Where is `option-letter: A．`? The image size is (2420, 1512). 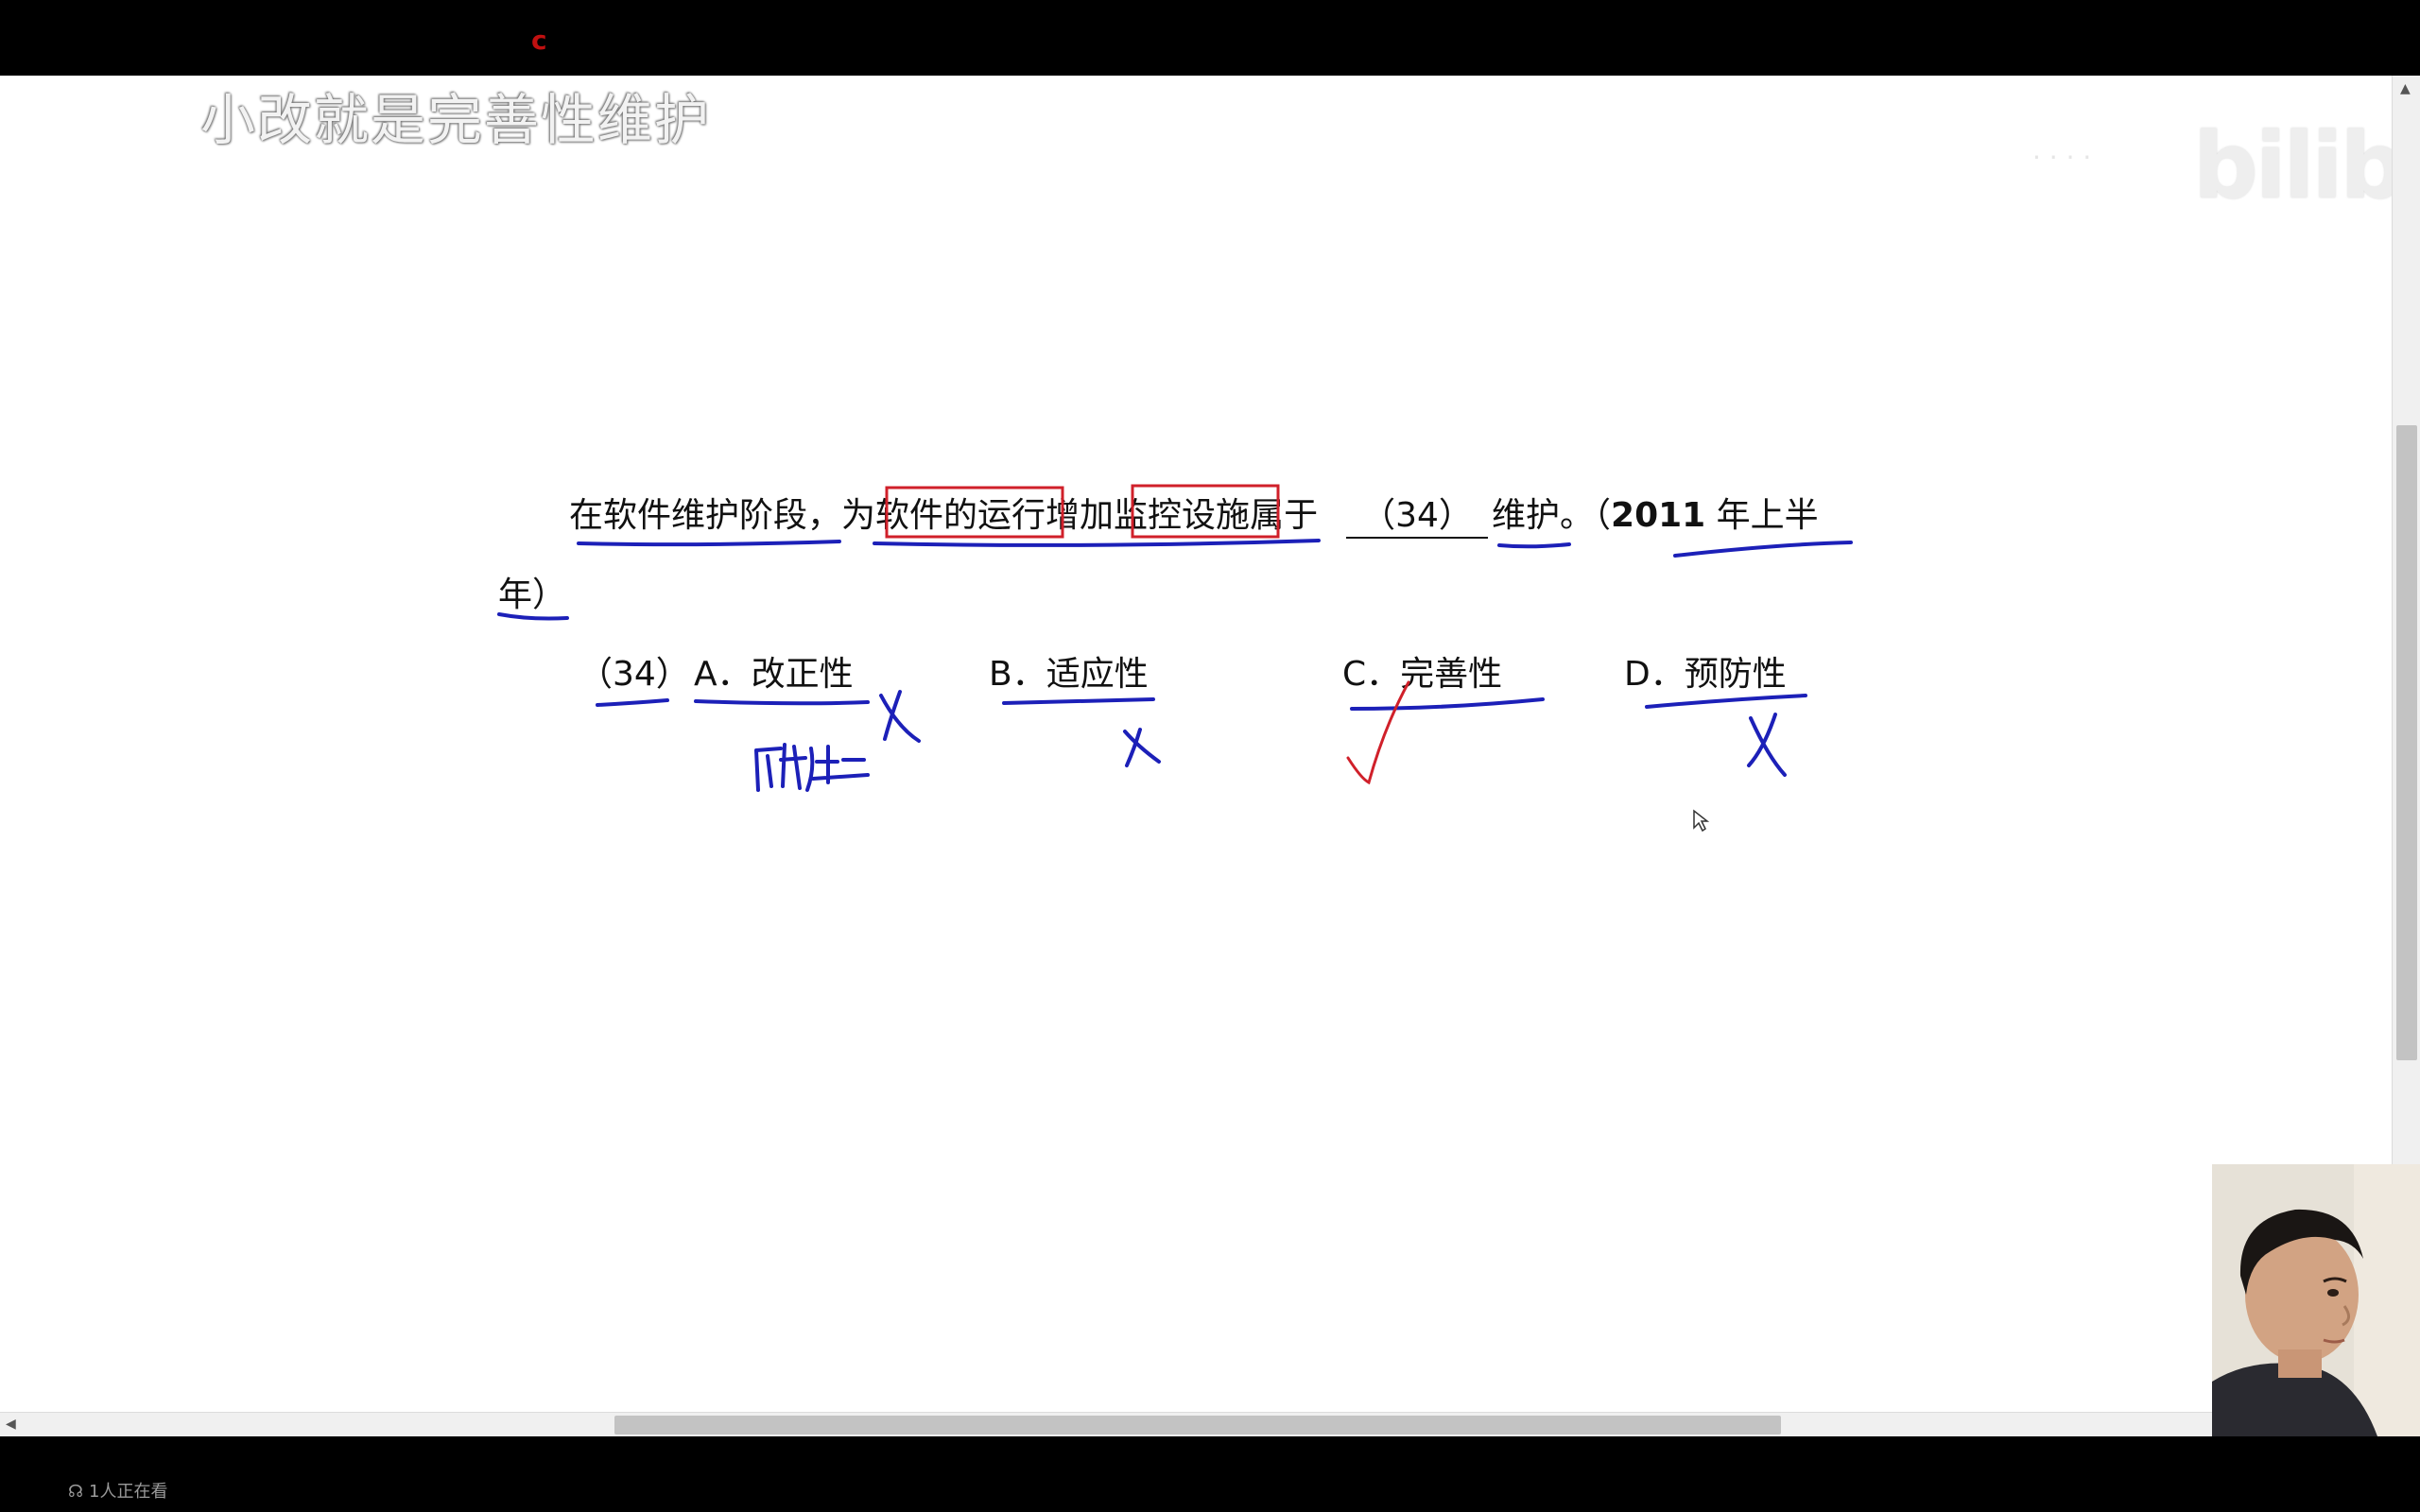 option-letter: A． is located at coordinates (723, 674).